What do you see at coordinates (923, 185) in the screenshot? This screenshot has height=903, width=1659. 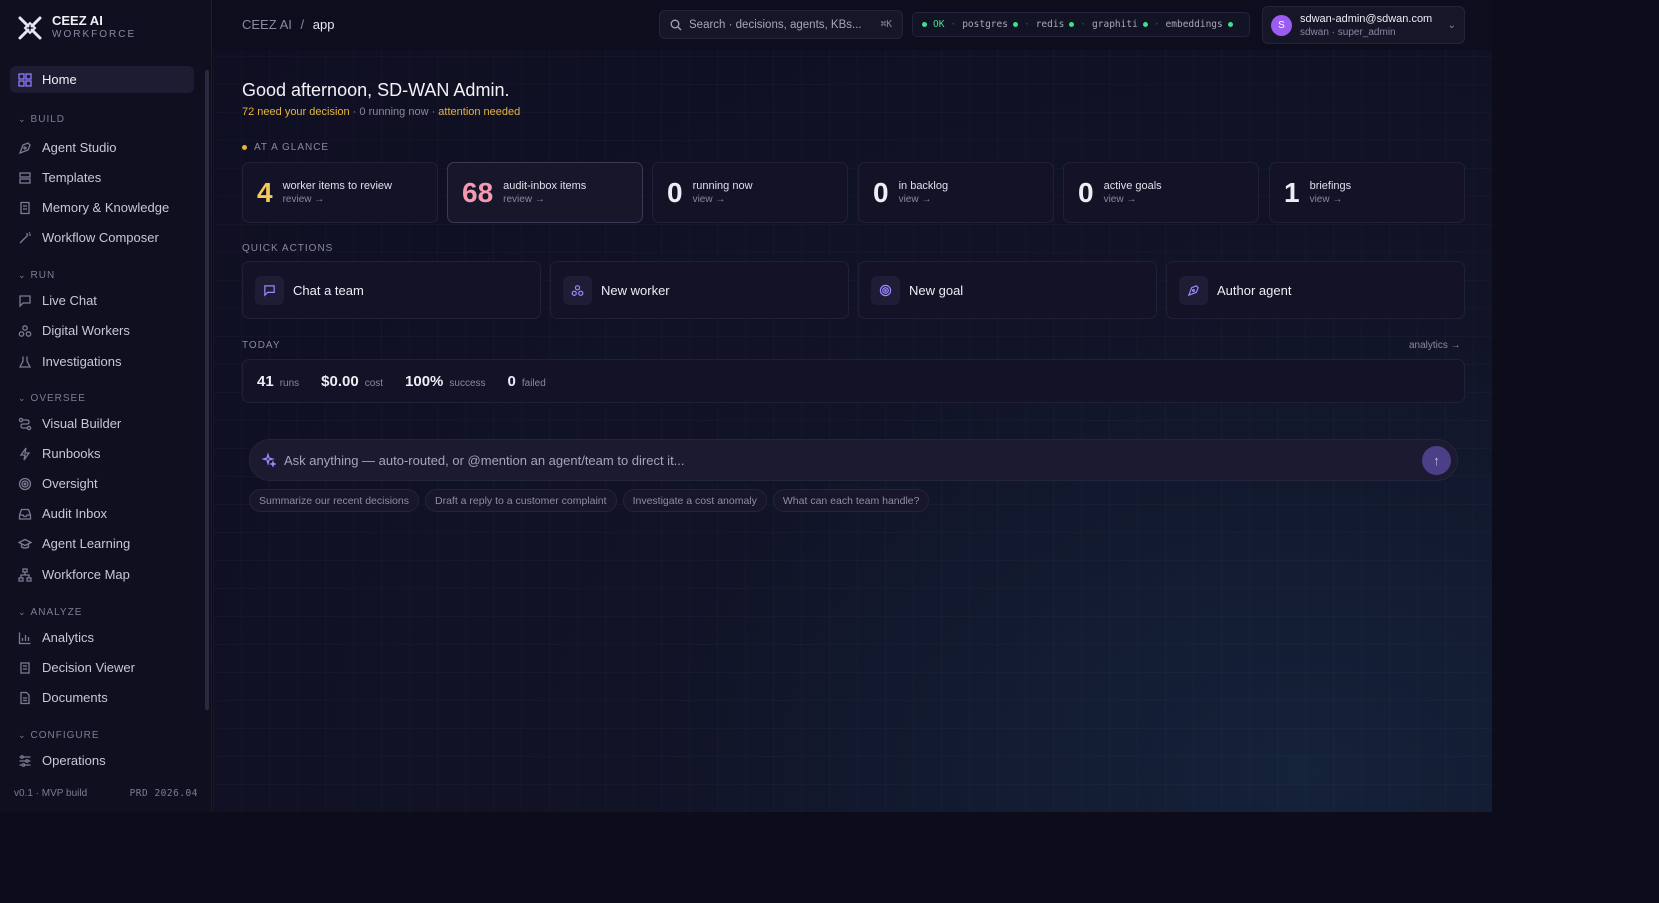 I see `card-label: in backlog` at bounding box center [923, 185].